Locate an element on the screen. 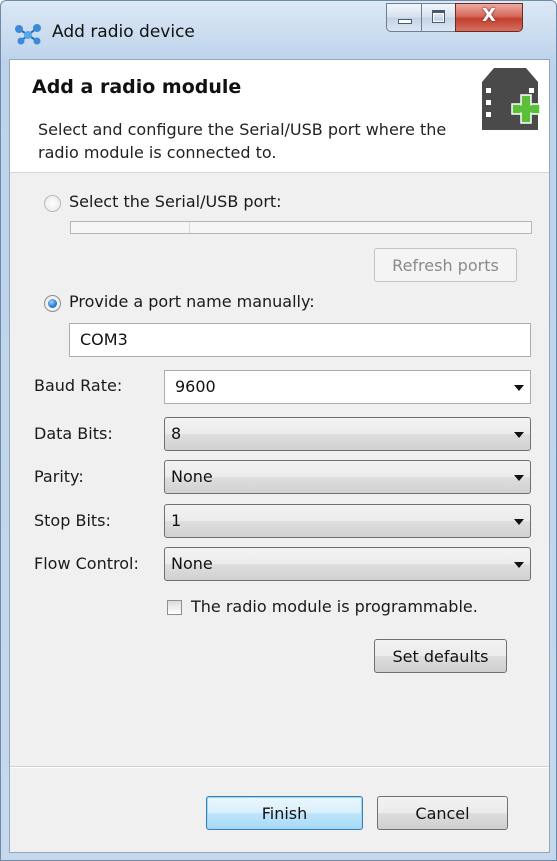  flow-control-value: None is located at coordinates (192, 563).